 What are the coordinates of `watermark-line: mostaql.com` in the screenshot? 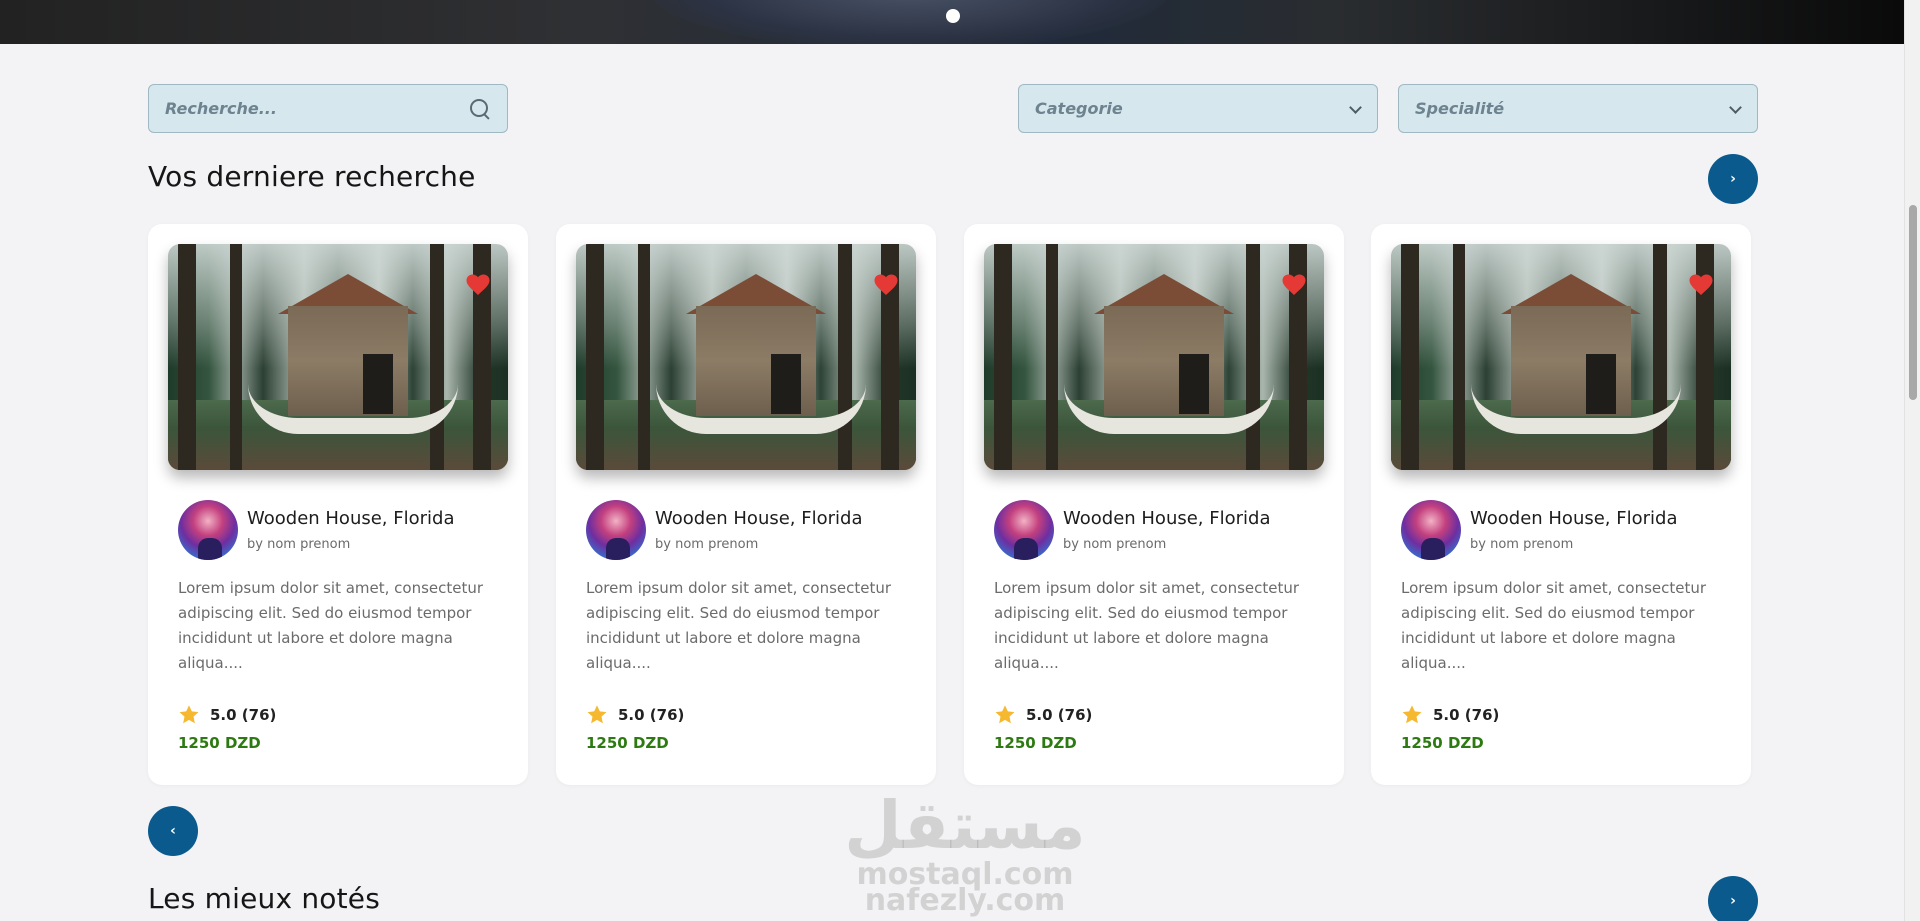 It's located at (965, 874).